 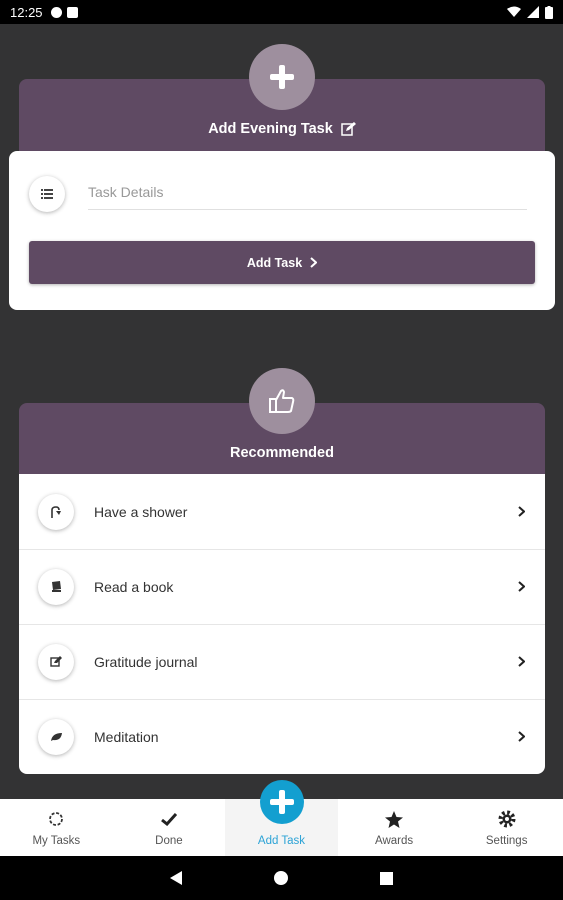 I want to click on list-item: Meditation, so click(x=282, y=736).